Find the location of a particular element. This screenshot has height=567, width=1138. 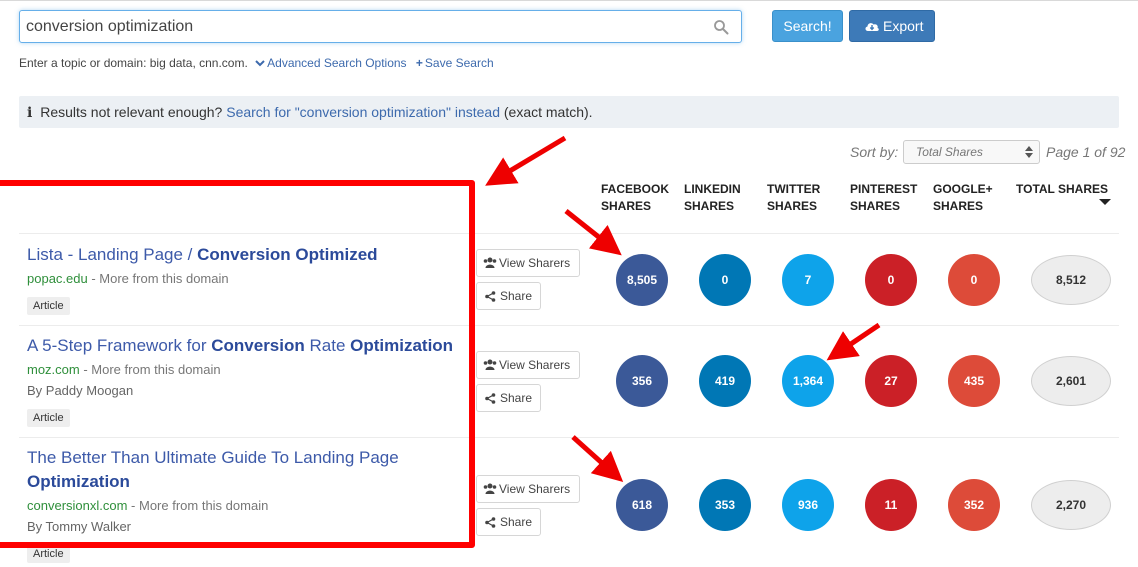

linkedin-shares-count: 353 is located at coordinates (725, 505).